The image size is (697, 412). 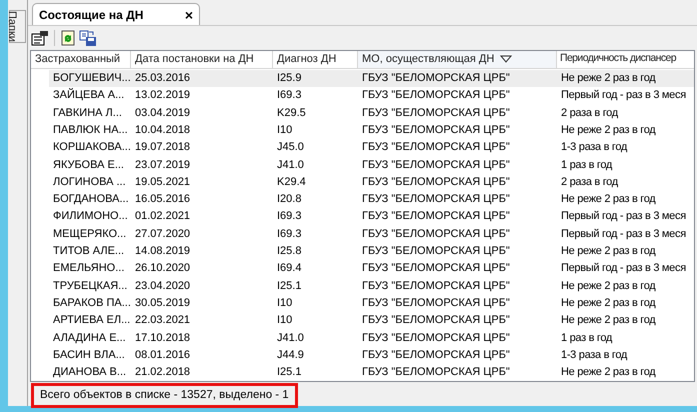 I want to click on table-cell-text: 19.07.2018, so click(x=163, y=148).